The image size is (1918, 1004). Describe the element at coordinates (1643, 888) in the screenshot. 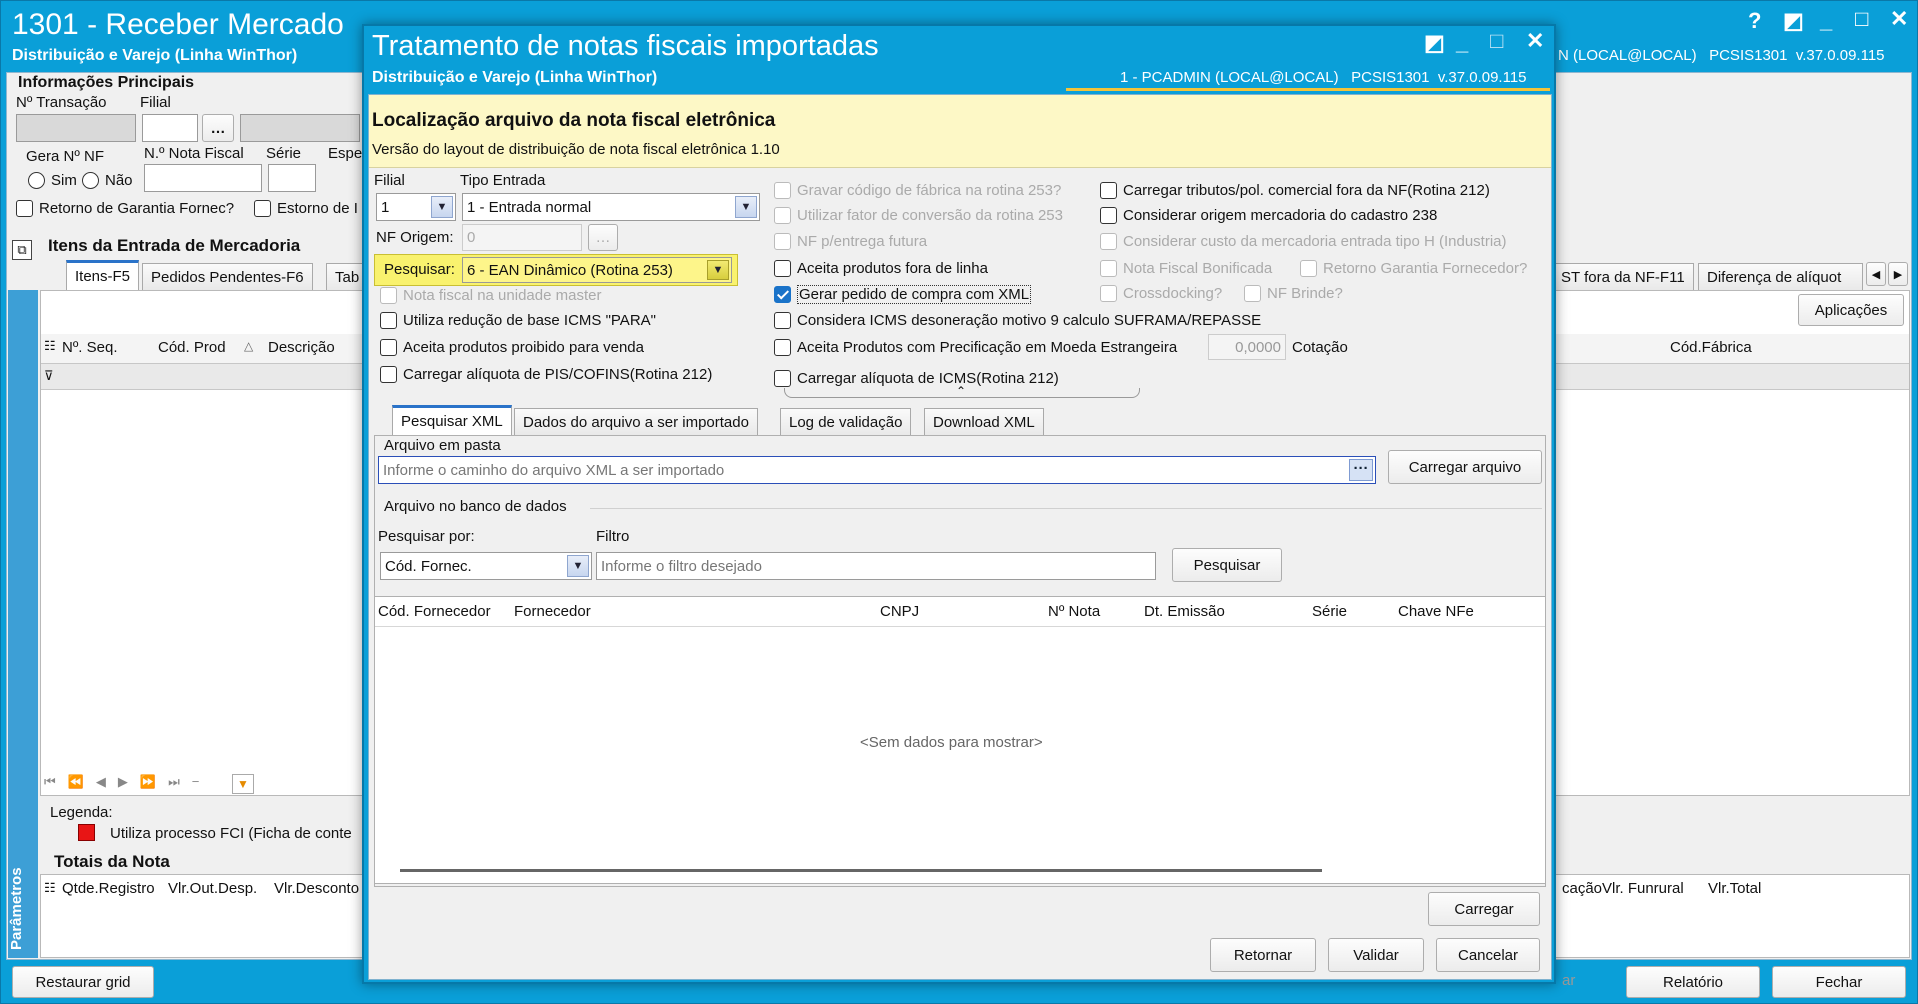

I see `totais-col-funrural: Vlr. Funrural` at that location.